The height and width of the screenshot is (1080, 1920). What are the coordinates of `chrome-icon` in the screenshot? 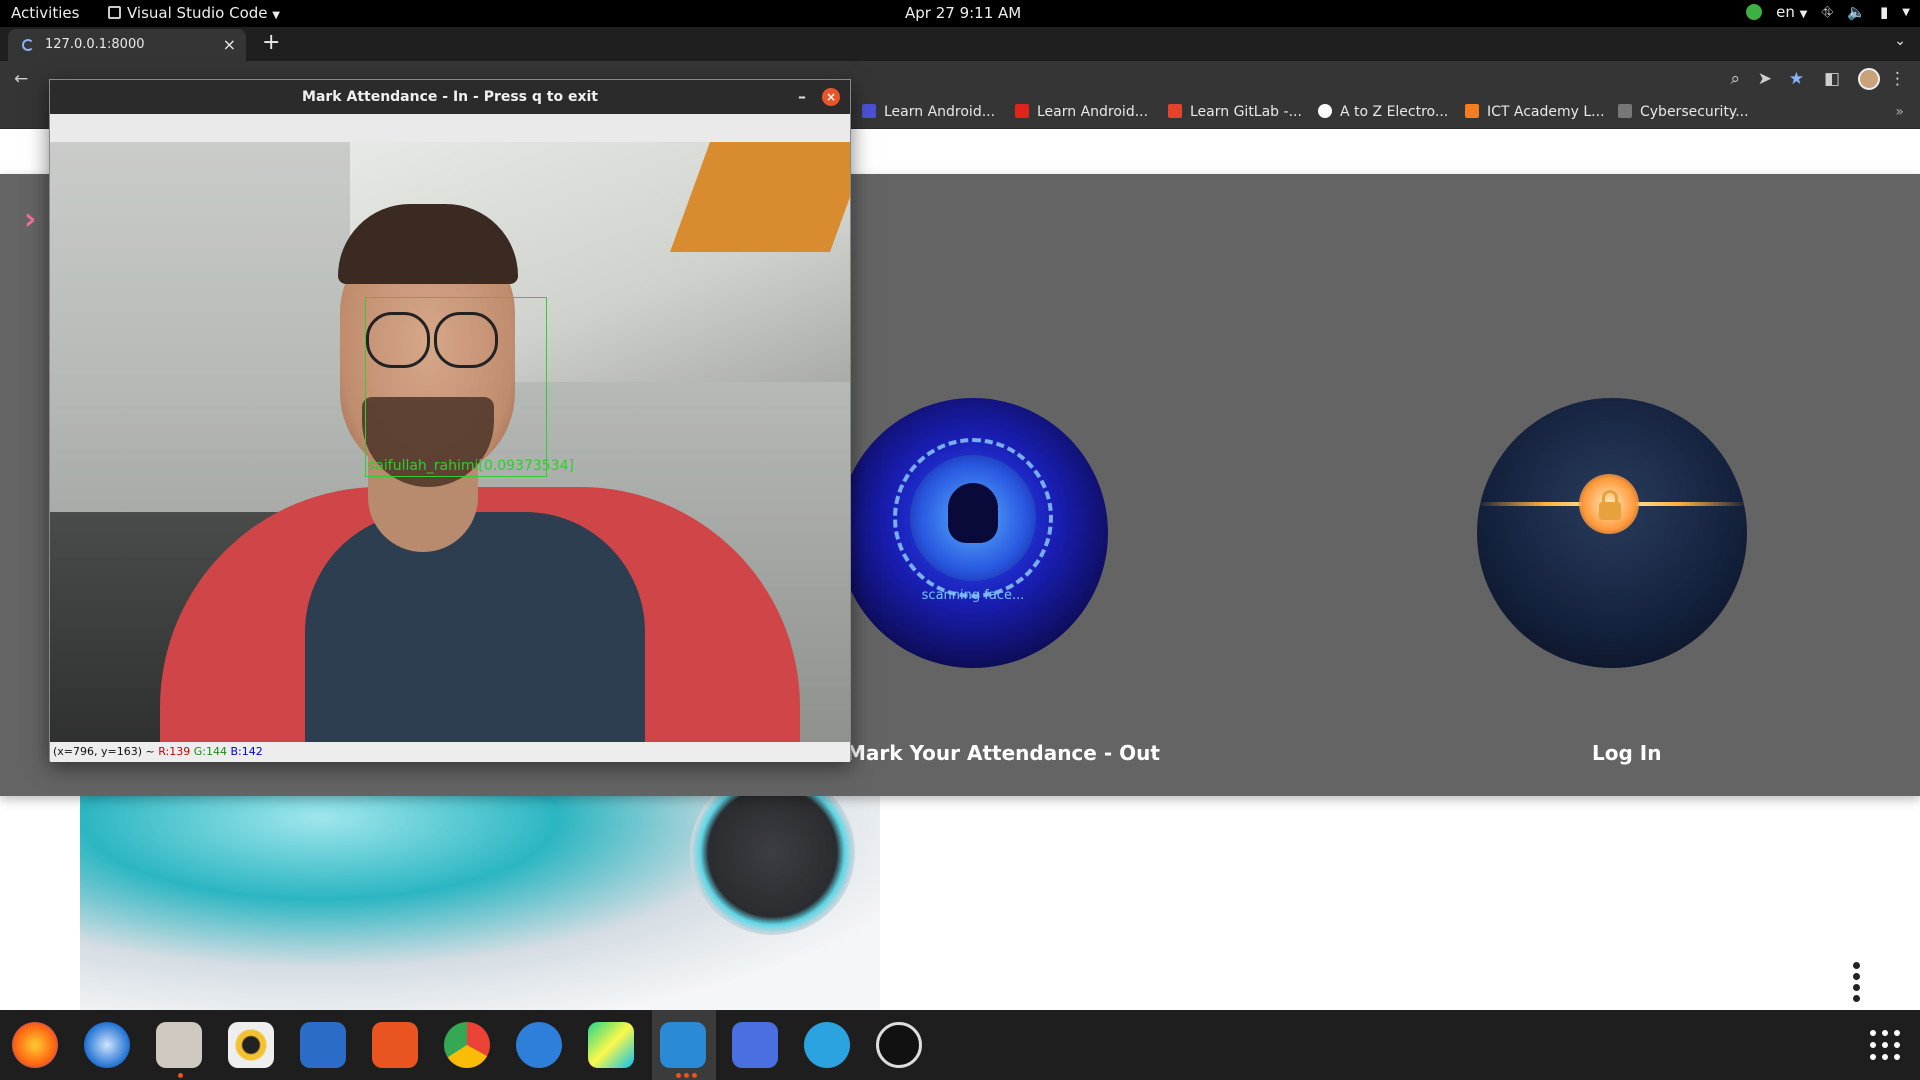 It's located at (467, 1045).